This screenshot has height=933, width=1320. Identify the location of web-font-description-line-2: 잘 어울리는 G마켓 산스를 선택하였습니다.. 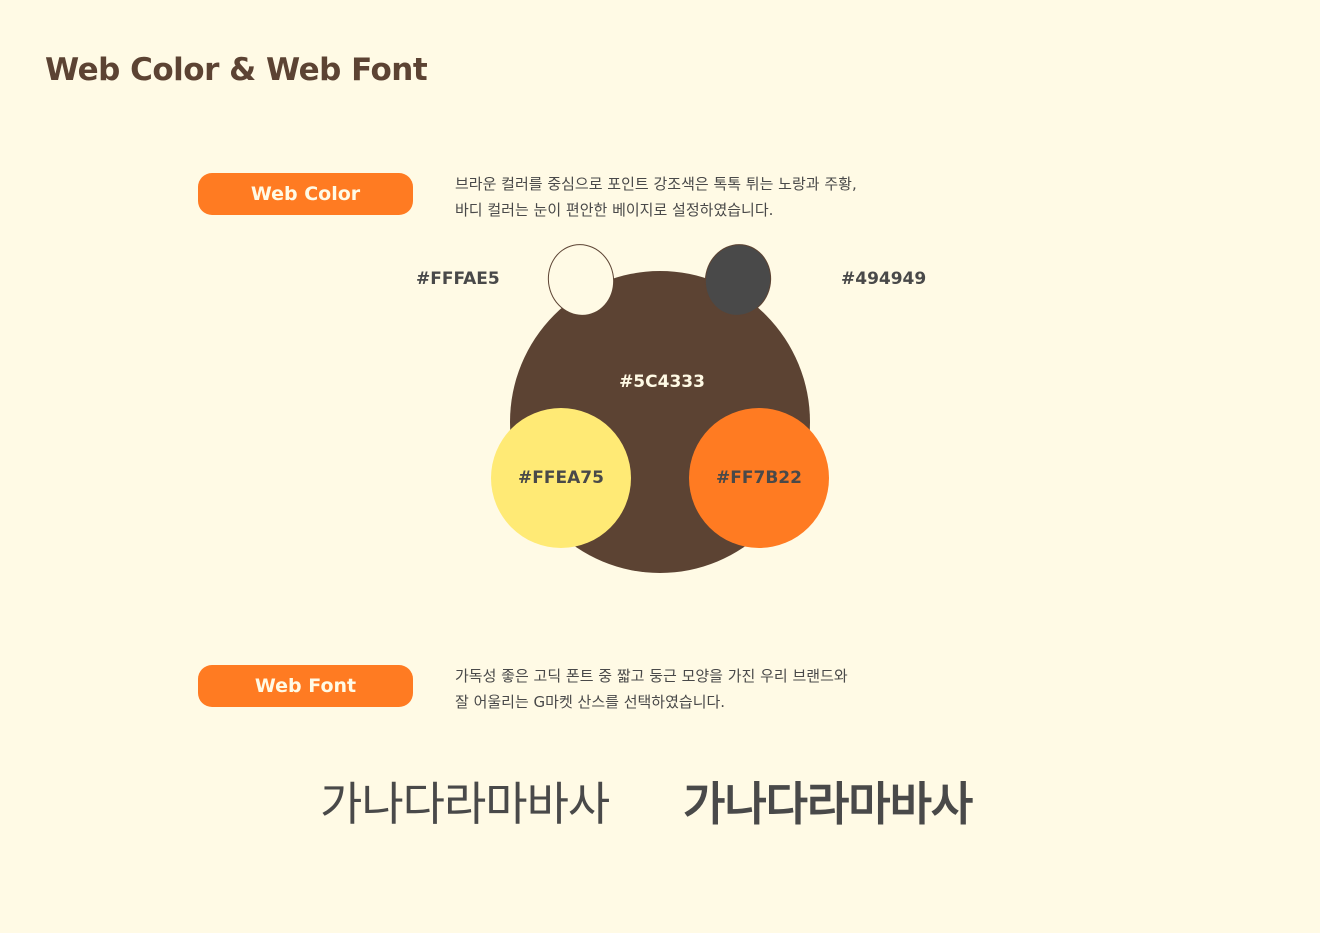
(590, 702).